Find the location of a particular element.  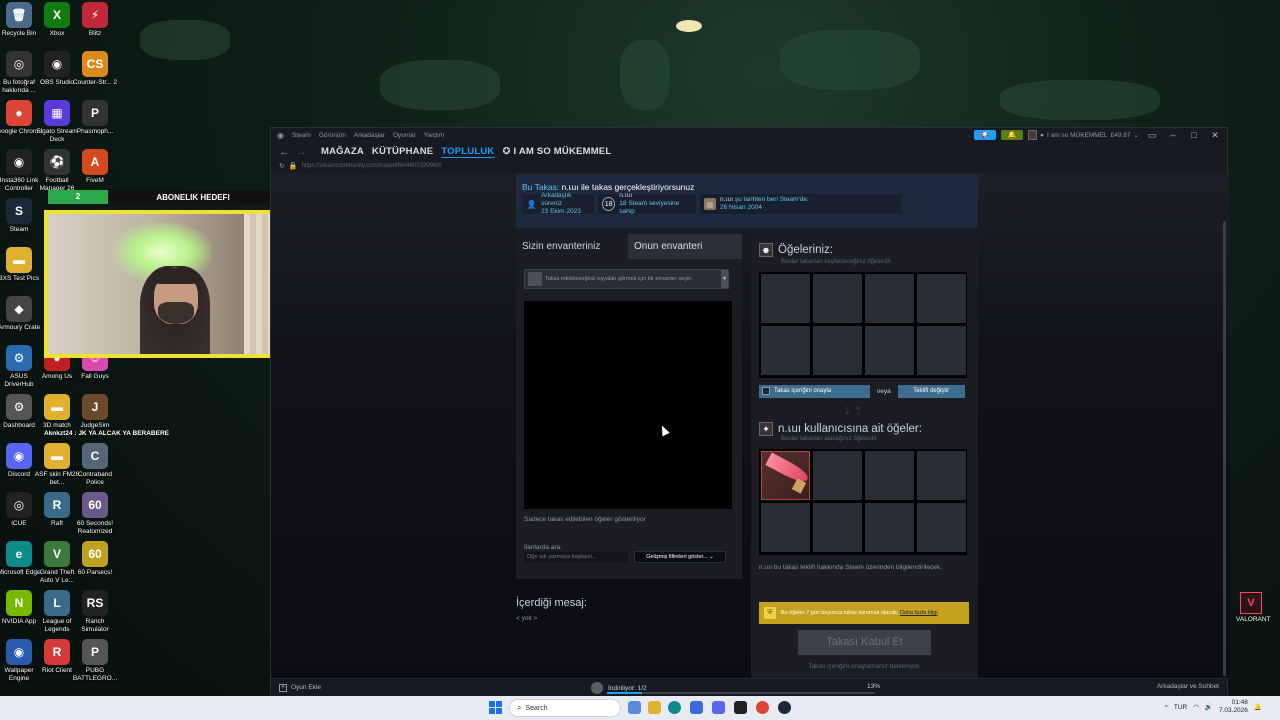

scrollbar is located at coordinates (1224, 448).